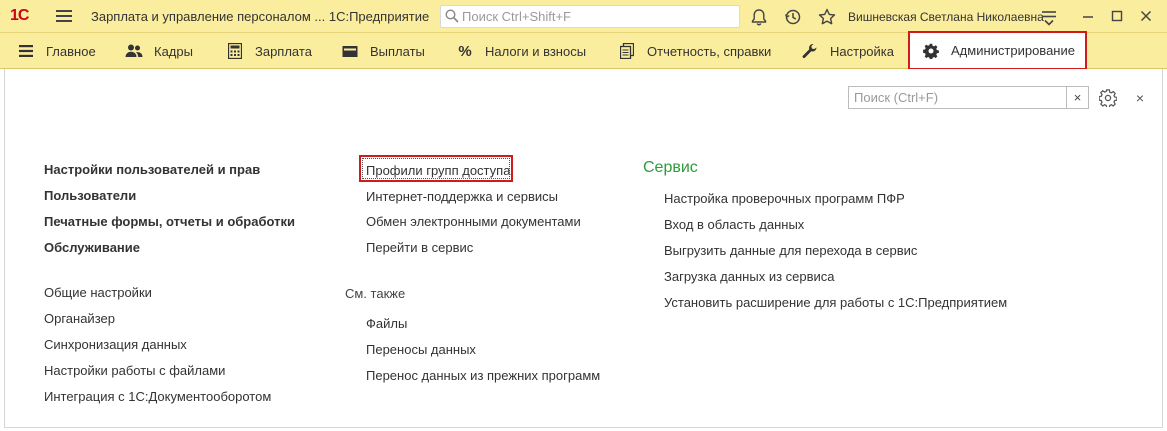  I want to click on tab-personnel: Кадры, so click(159, 51).